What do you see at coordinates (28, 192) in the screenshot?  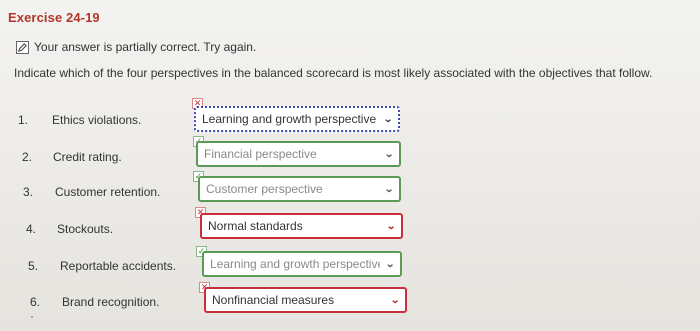 I see `row-number: 3.` at bounding box center [28, 192].